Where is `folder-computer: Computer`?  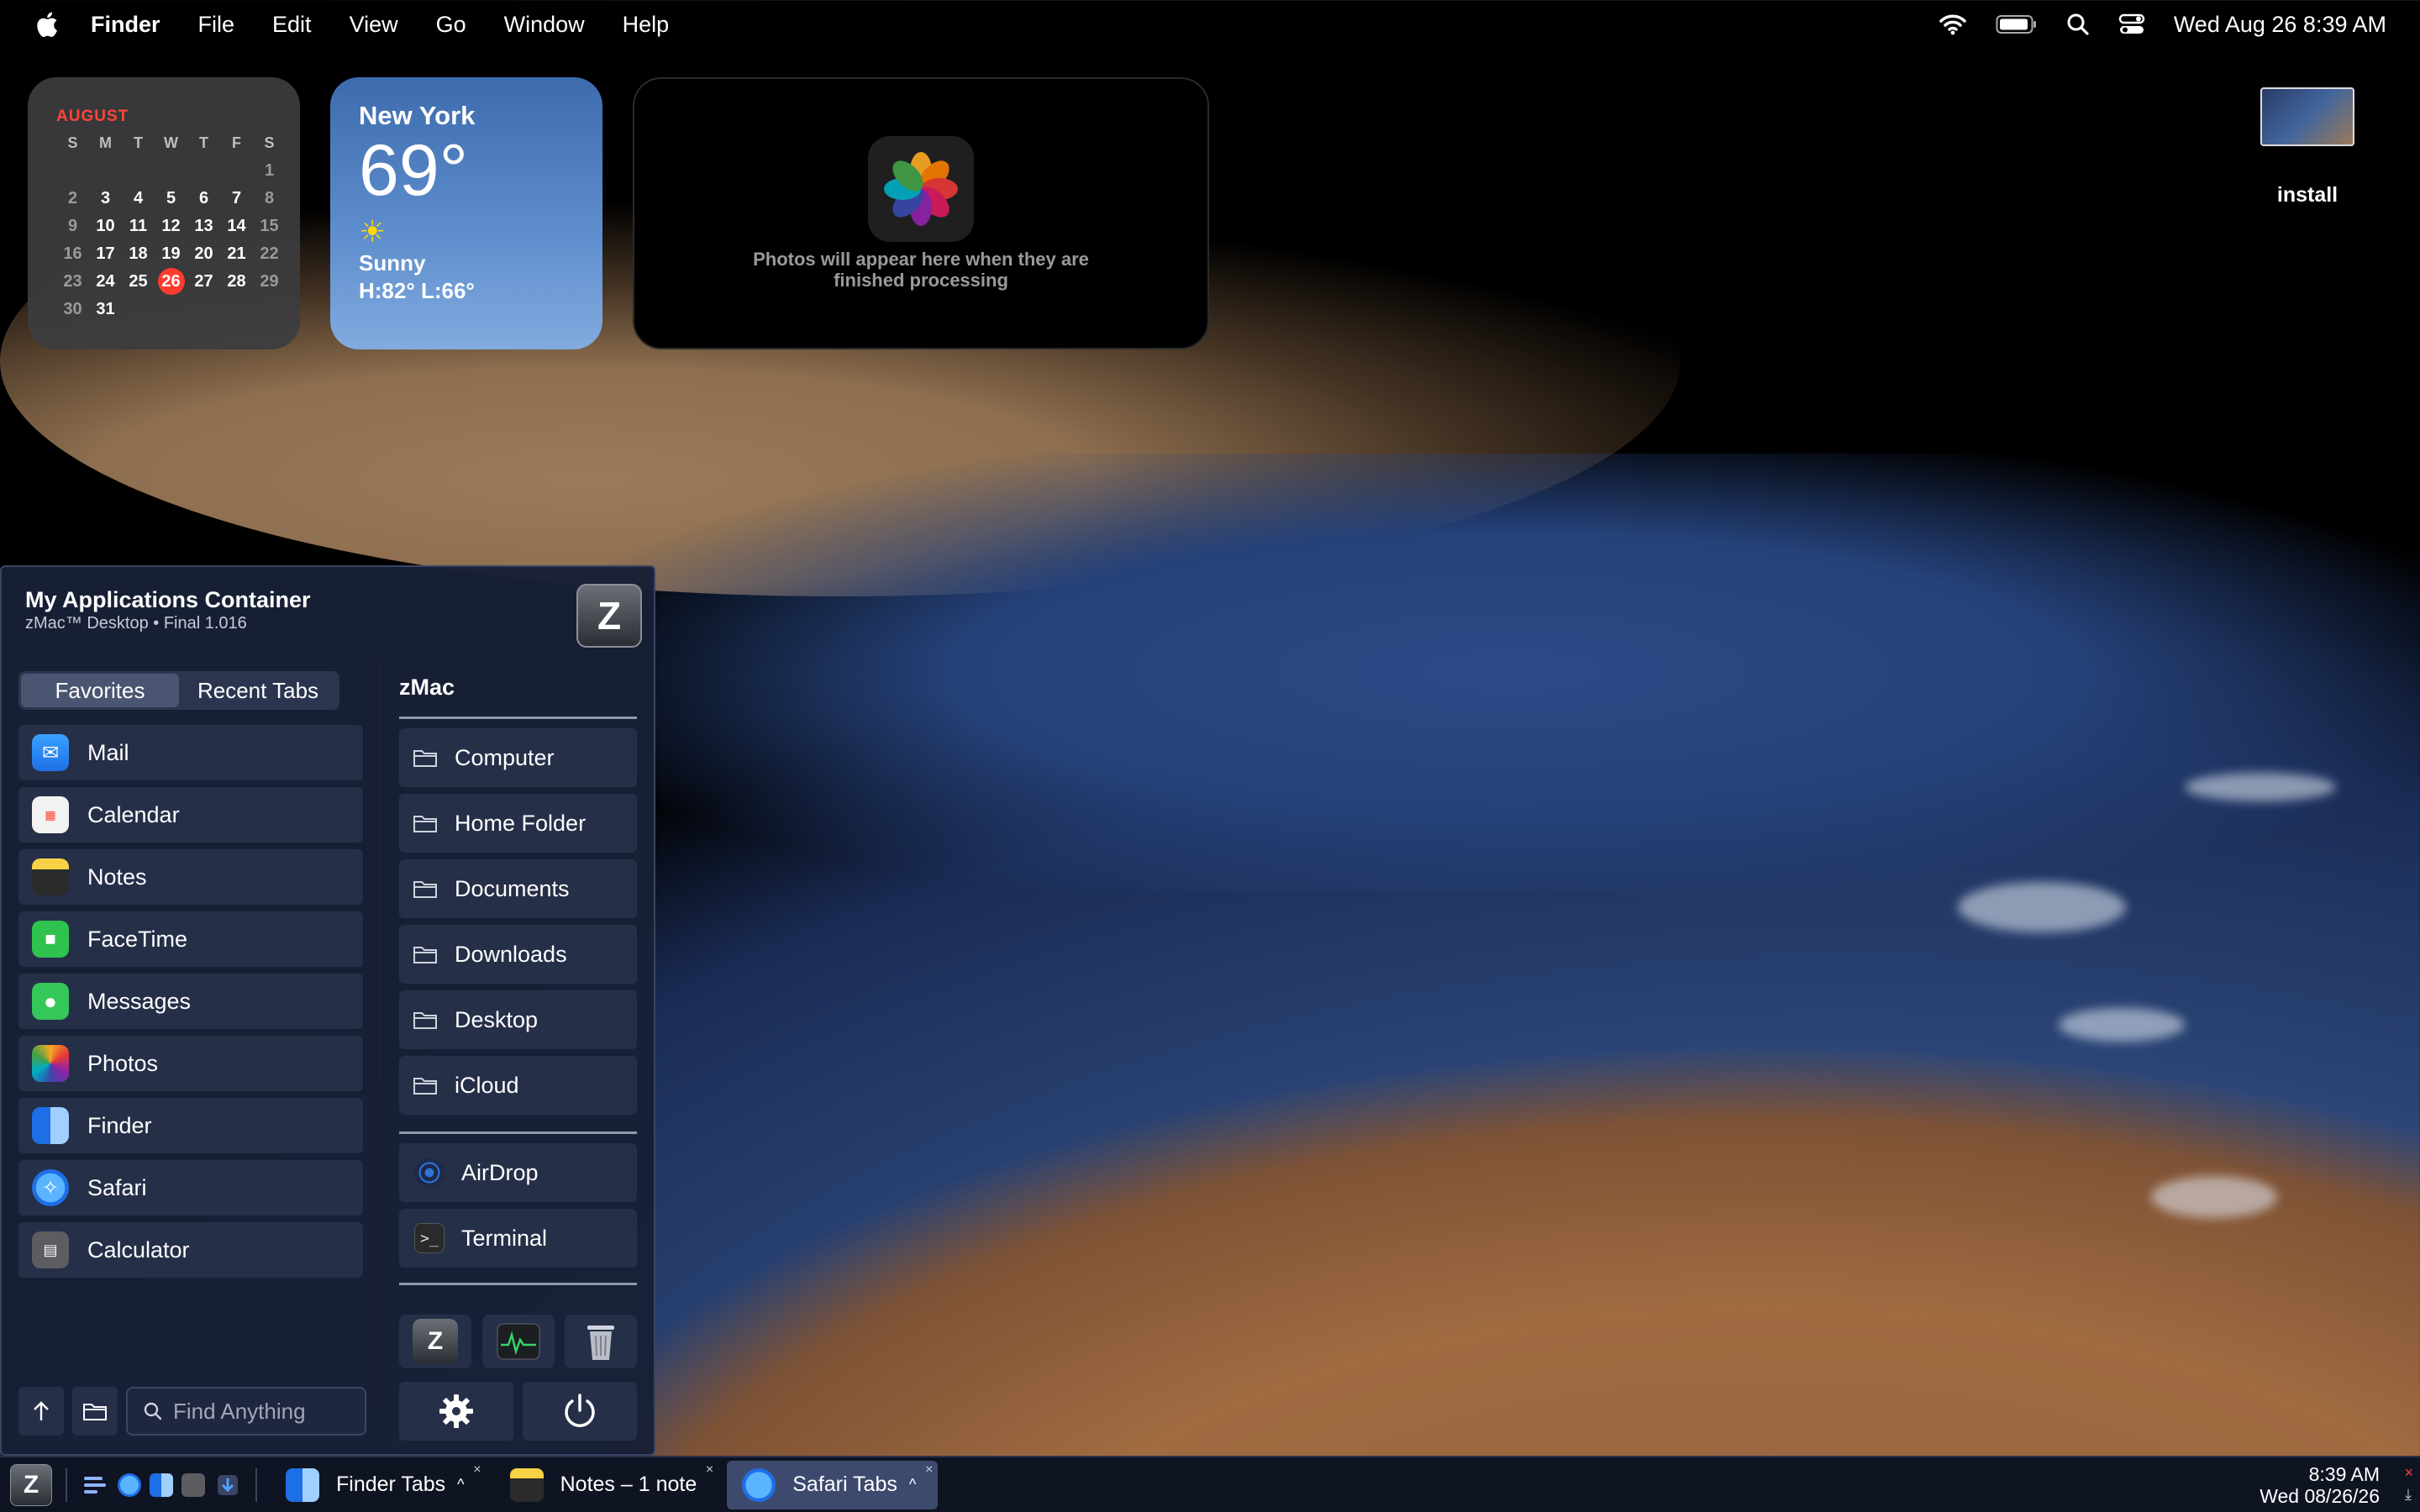
folder-computer: Computer is located at coordinates (518, 757).